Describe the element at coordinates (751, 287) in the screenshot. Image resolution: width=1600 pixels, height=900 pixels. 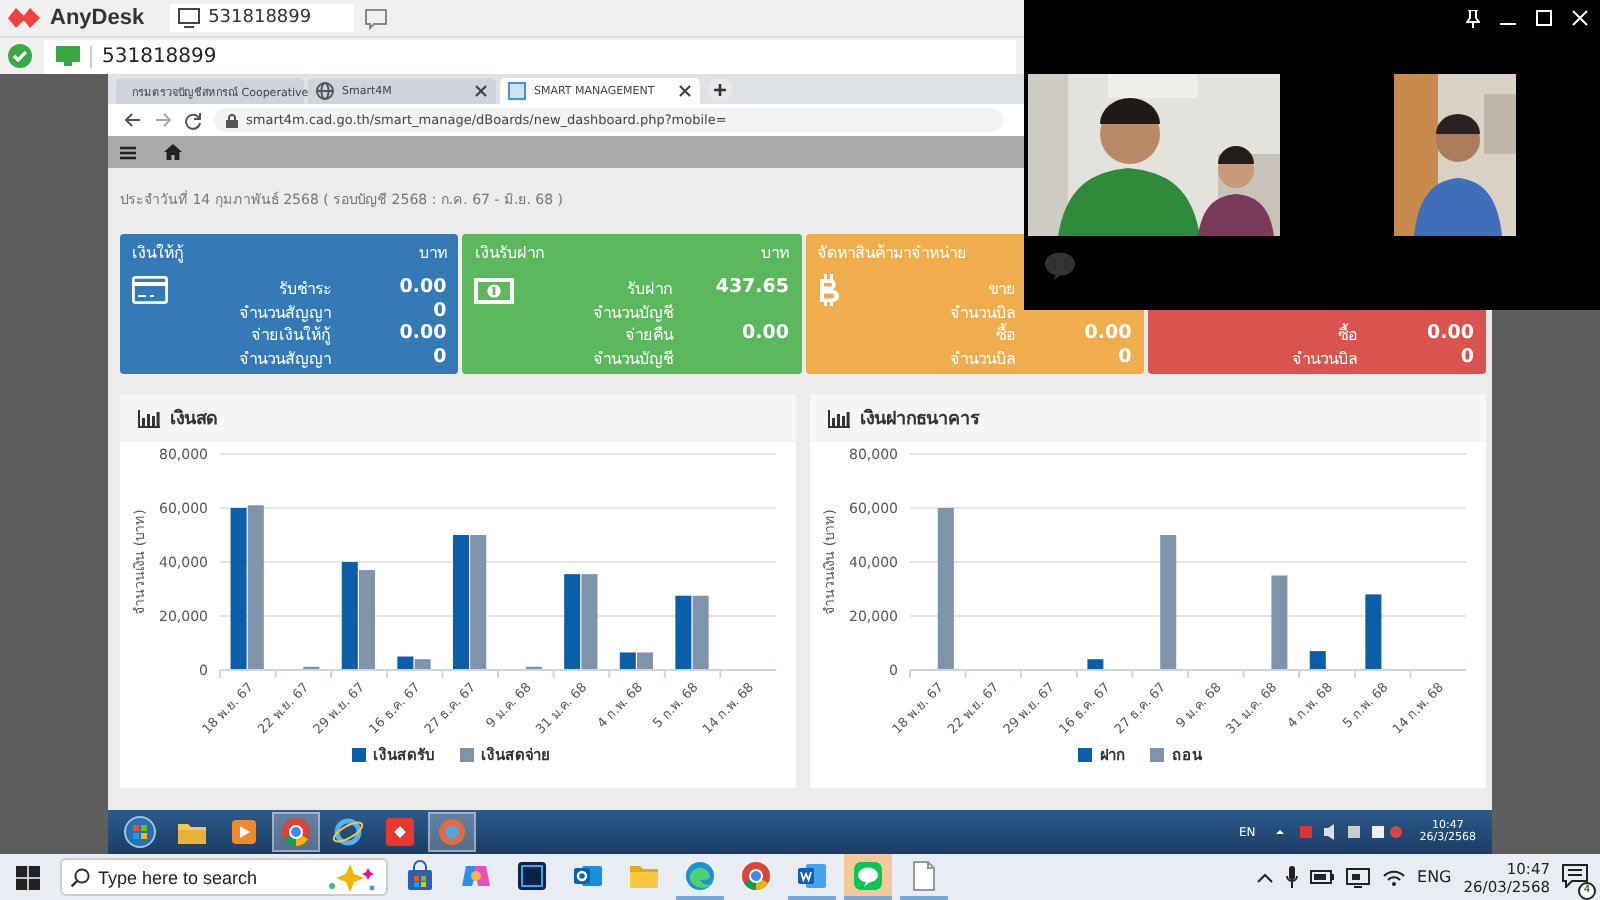
I see `stat-value: 437.65` at that location.